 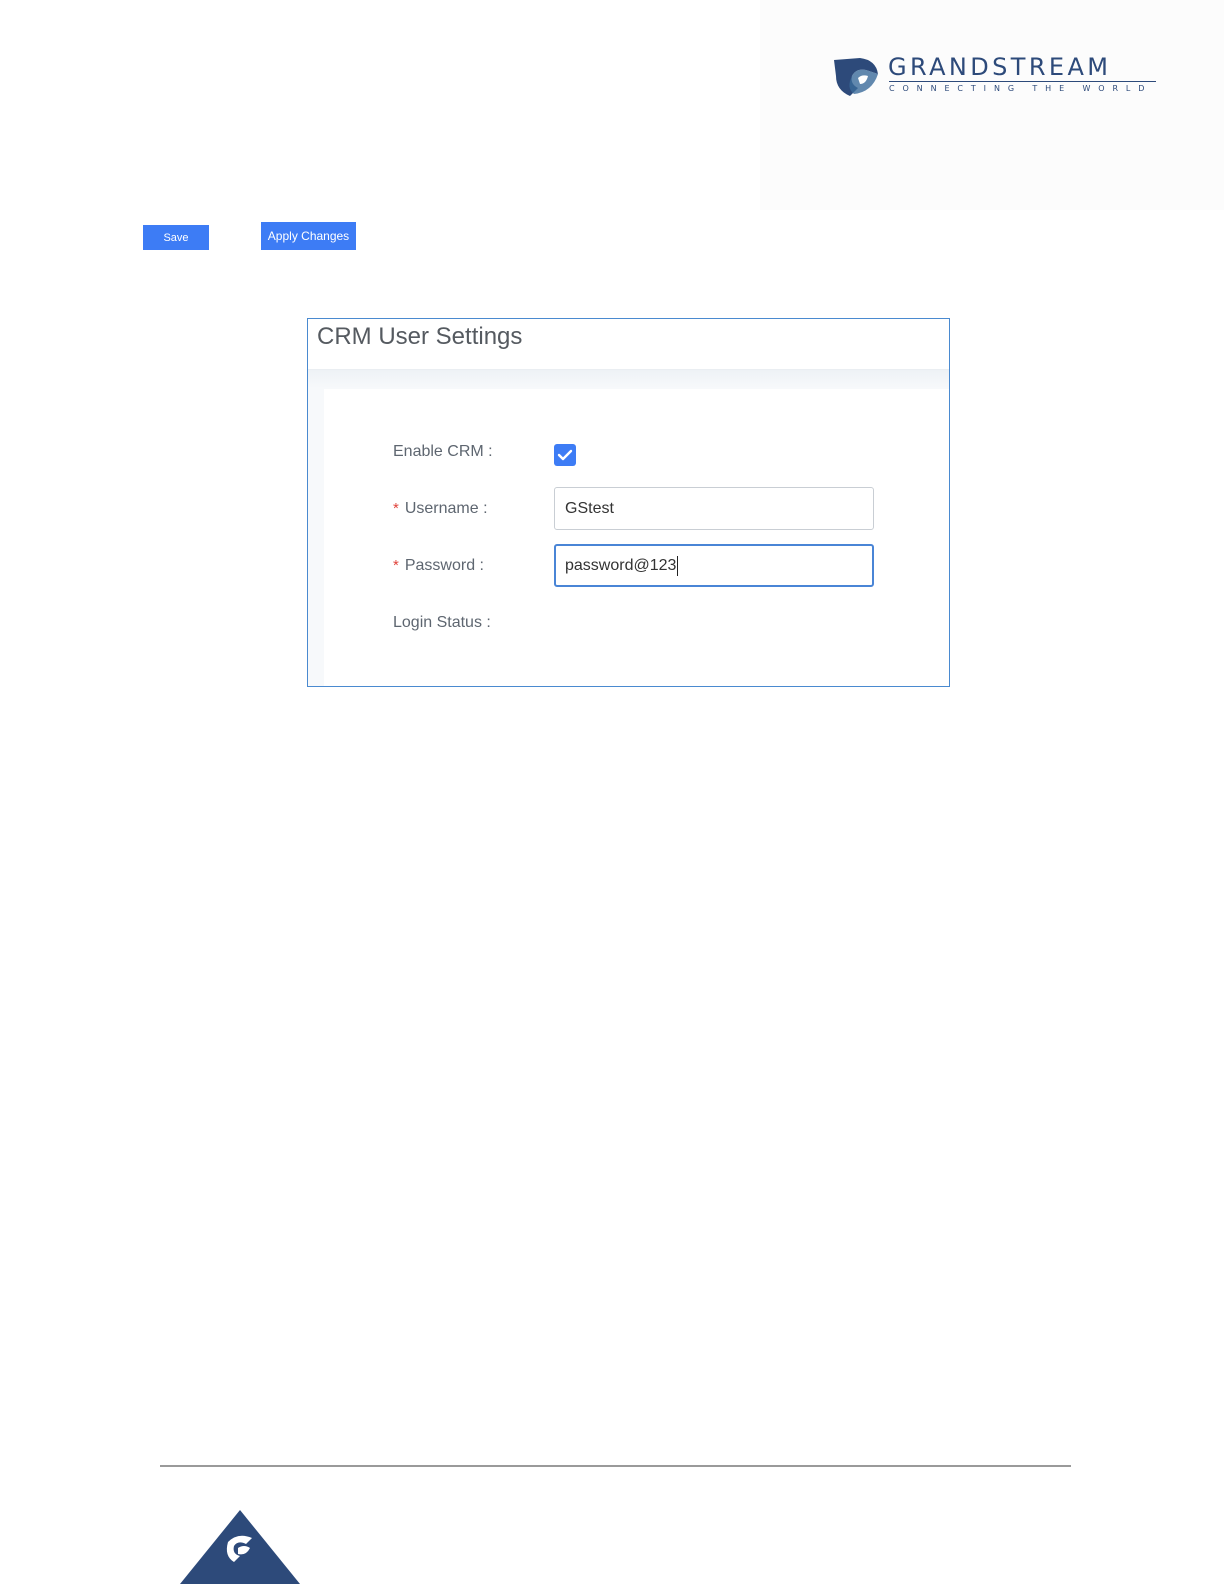 I want to click on enable-crm-label: Enable CRM :, so click(x=443, y=452).